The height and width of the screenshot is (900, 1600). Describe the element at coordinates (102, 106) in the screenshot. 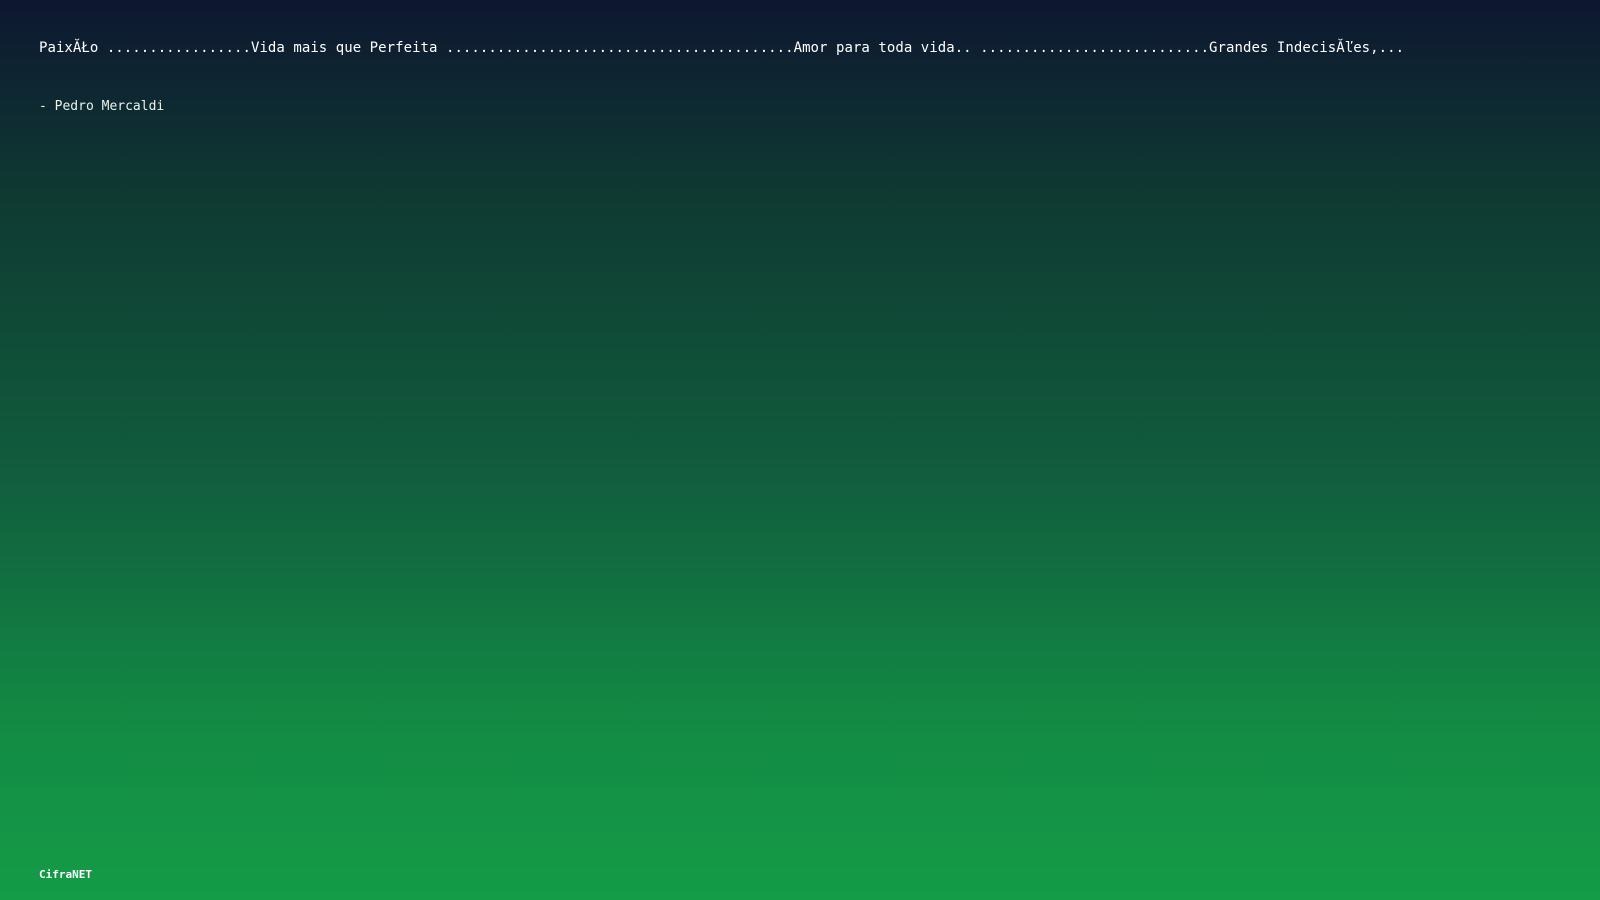

I see `quote-author: - Pedro Mercaldi` at that location.